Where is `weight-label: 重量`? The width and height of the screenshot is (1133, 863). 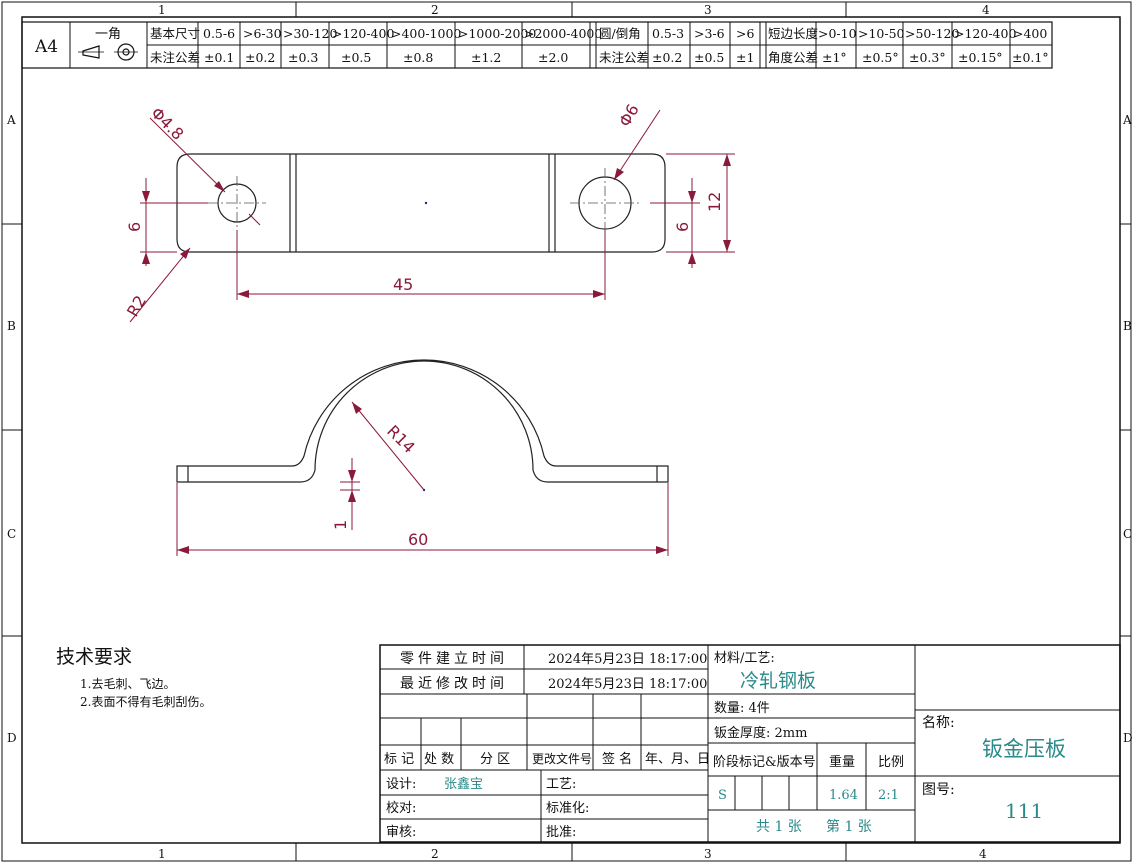
weight-label: 重量 is located at coordinates (842, 762).